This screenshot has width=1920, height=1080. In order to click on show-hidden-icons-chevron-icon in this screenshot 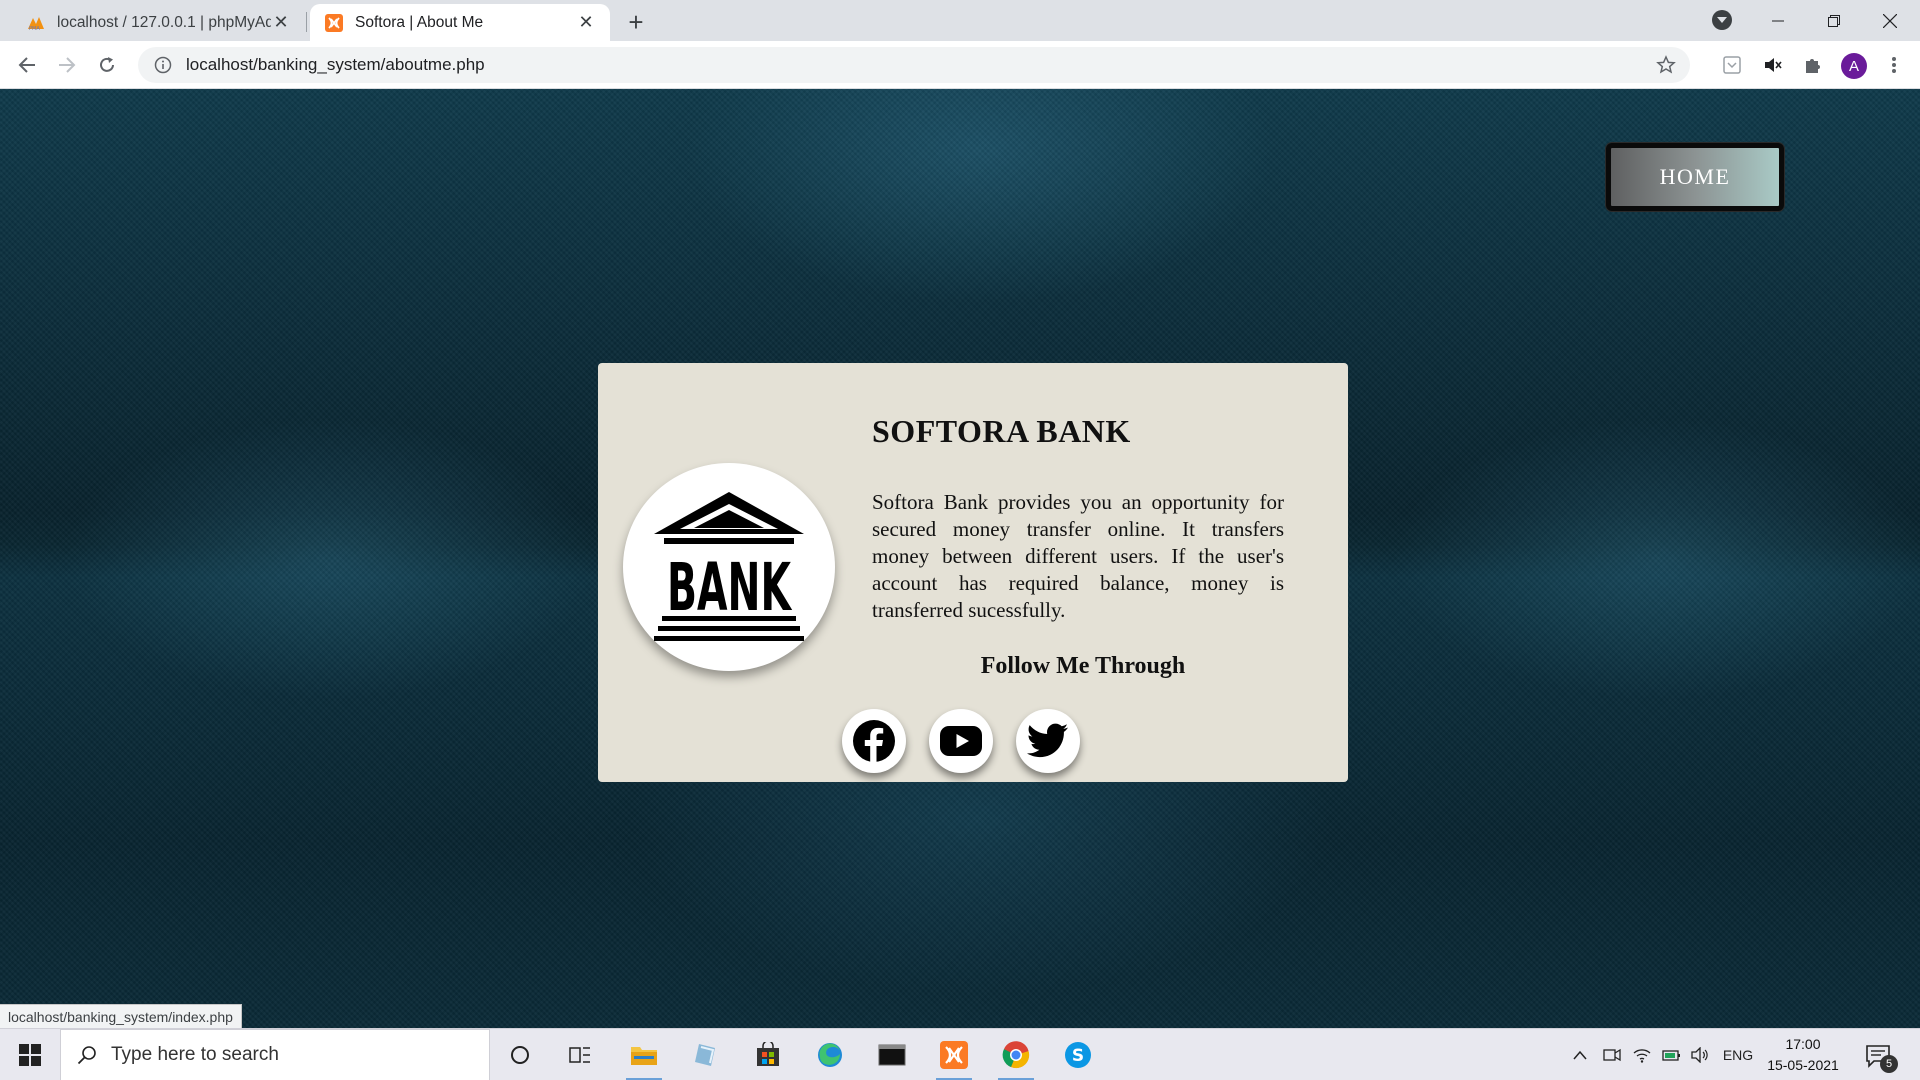, I will do `click(1580, 1054)`.